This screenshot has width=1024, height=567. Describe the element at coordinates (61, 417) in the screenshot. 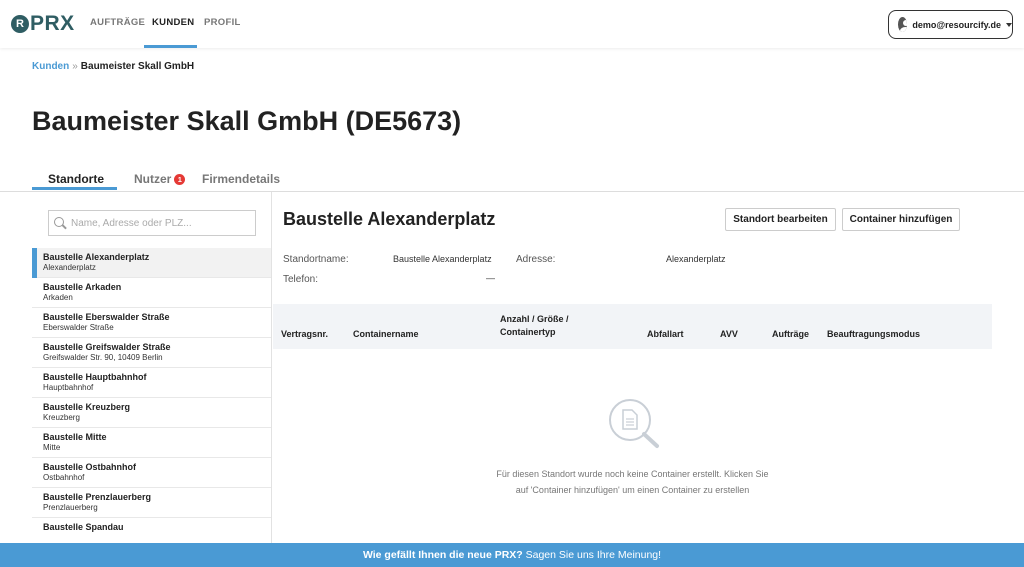

I see `site-address: Kreuzberg` at that location.